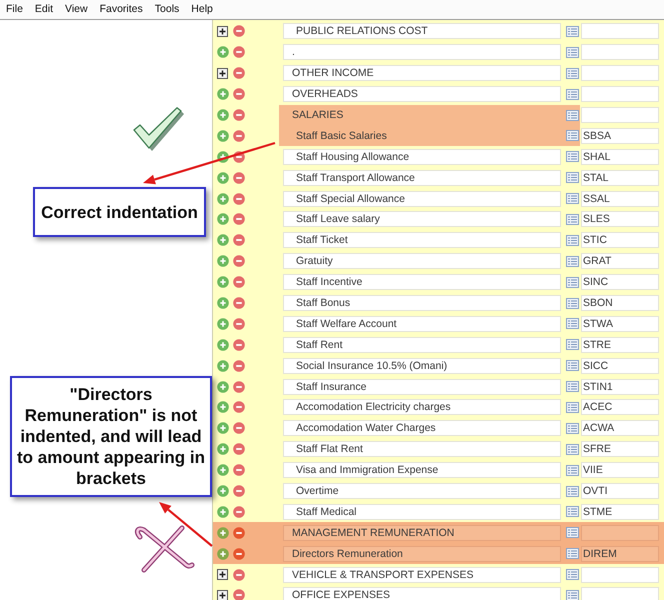  What do you see at coordinates (620, 261) in the screenshot?
I see `code-field: GRAT` at bounding box center [620, 261].